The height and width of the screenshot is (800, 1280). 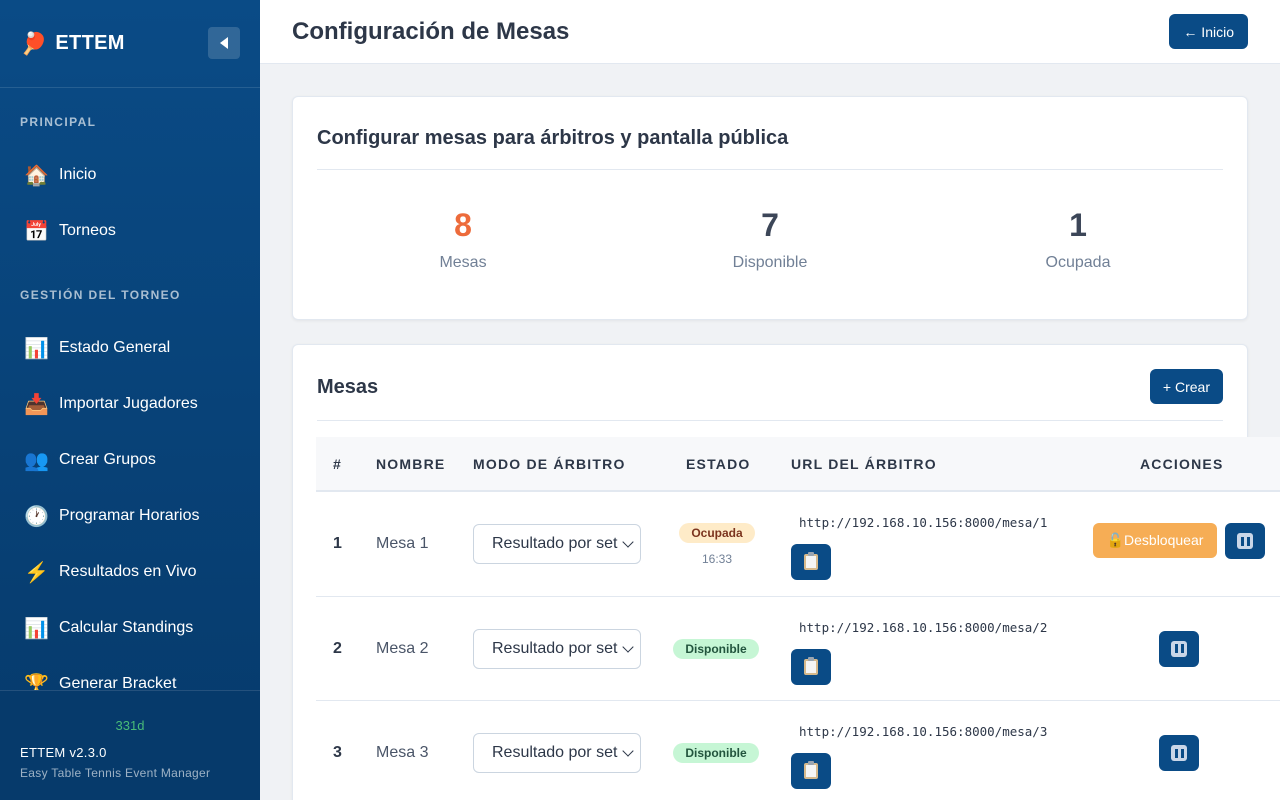 I want to click on app-subtitle: Easy Table Tennis Event Manager, so click(x=115, y=773).